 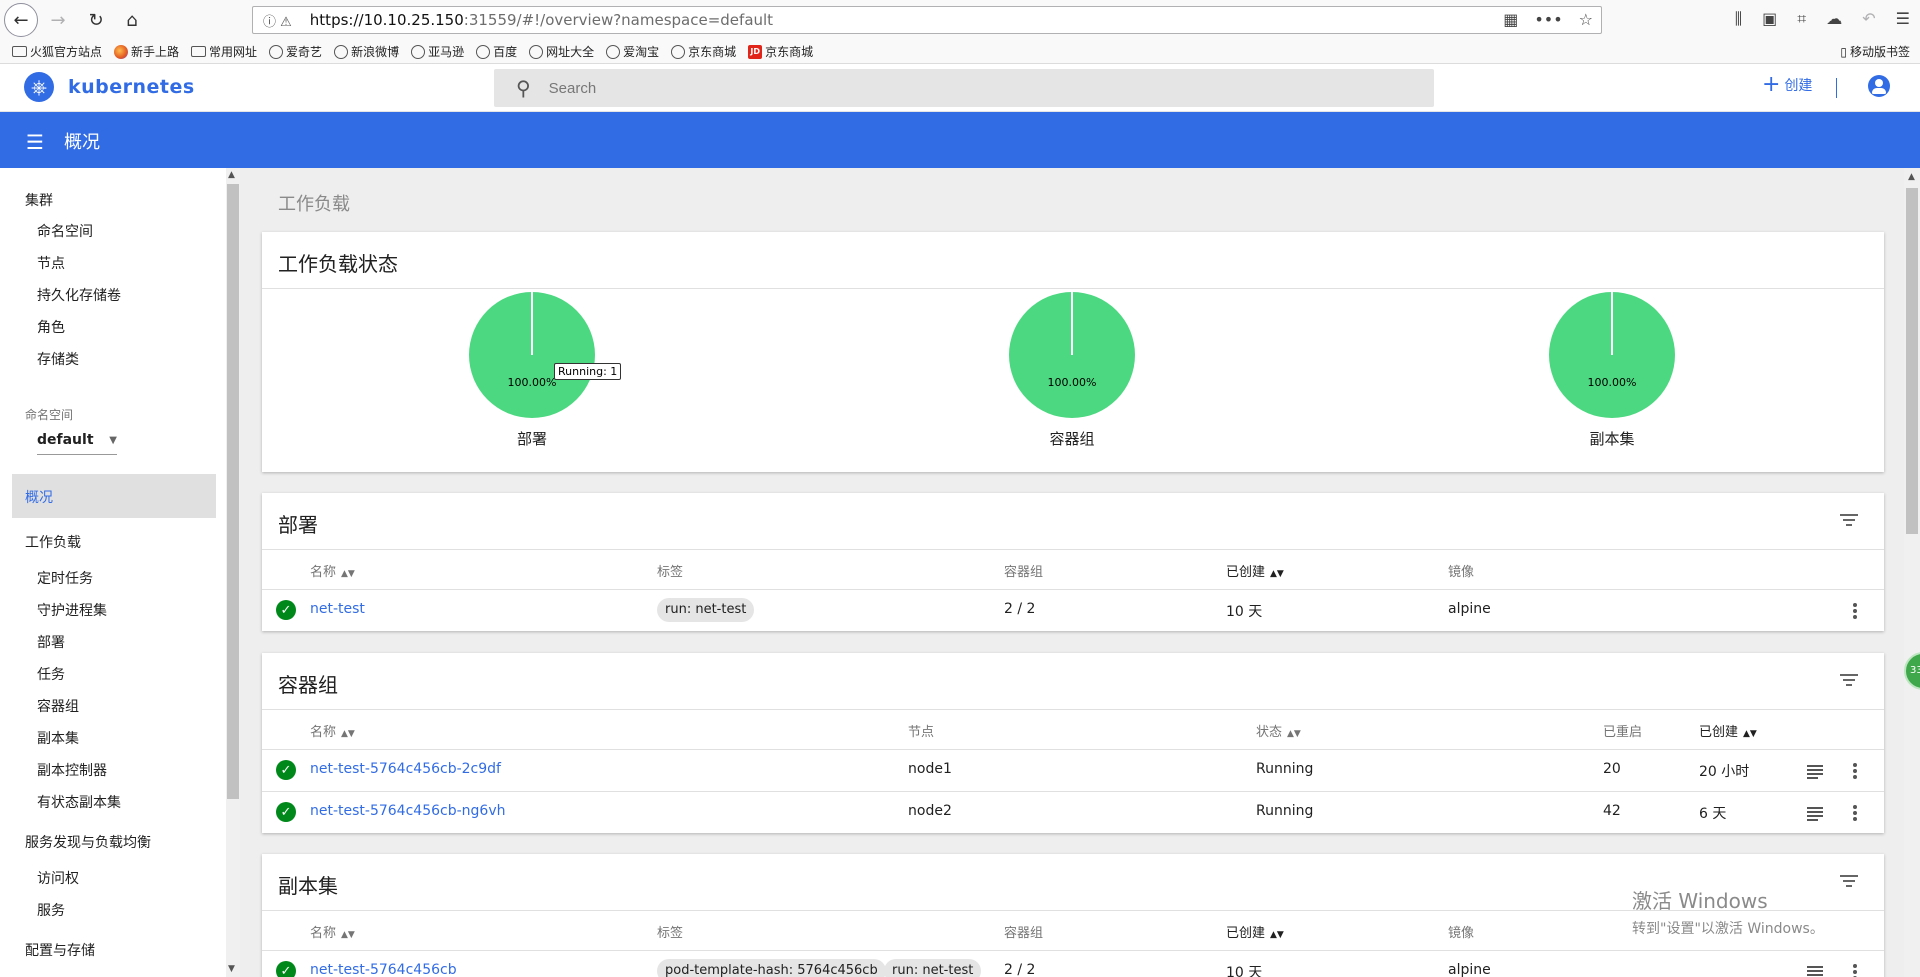 What do you see at coordinates (1787, 85) in the screenshot?
I see `create-button: + 创建` at bounding box center [1787, 85].